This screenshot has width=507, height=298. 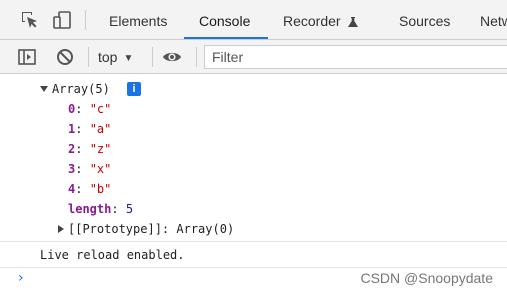 I want to click on recorder-flask-icon, so click(x=353, y=22).